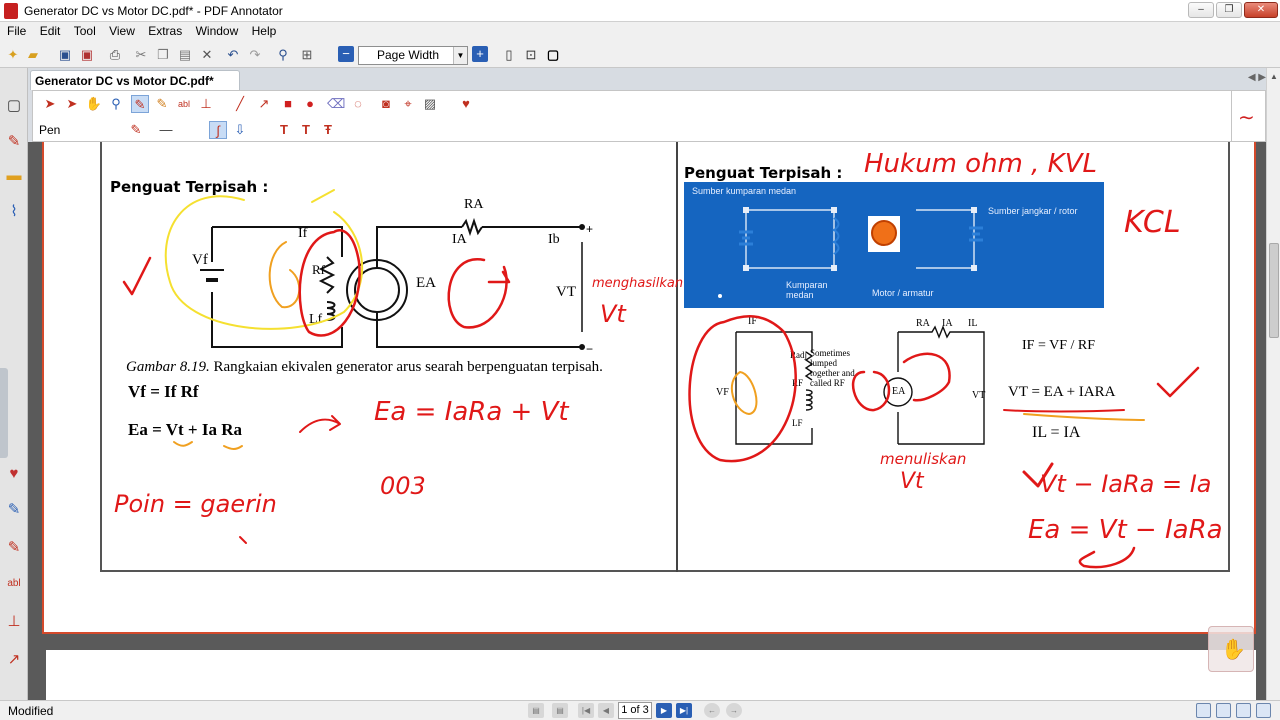  Describe the element at coordinates (94, 104) in the screenshot. I see `hand-tool-icon: ✋` at that location.